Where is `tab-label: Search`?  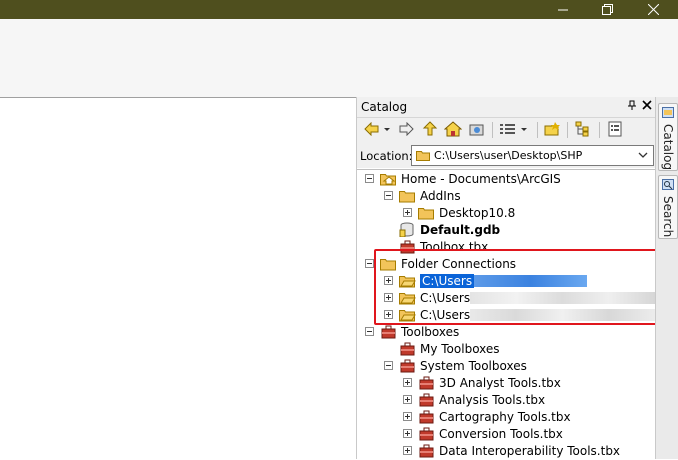
tab-label: Search is located at coordinates (668, 217).